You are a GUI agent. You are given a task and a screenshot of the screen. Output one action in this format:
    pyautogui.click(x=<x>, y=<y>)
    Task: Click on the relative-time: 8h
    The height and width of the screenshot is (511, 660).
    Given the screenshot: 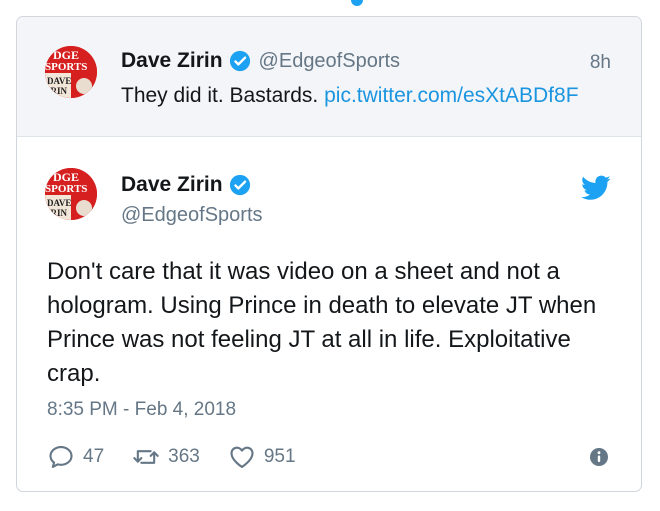 What is the action you would take?
    pyautogui.click(x=600, y=63)
    